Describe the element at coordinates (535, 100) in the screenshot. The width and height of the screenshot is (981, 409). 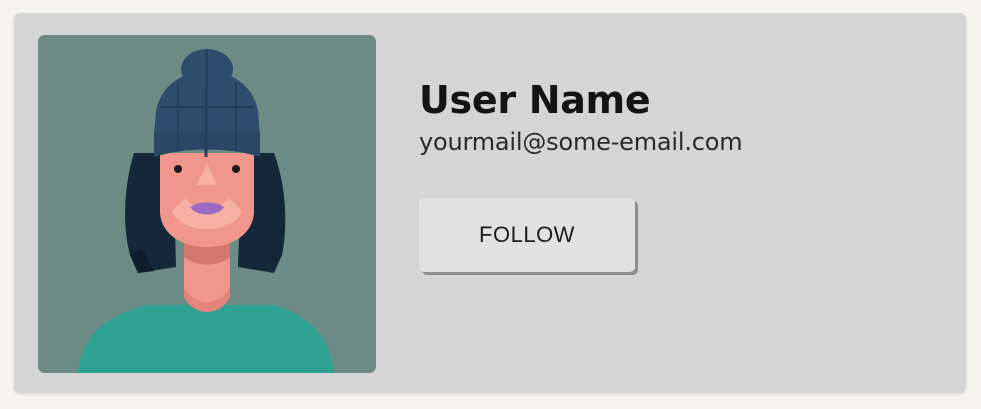
I see `user-name: User Name` at that location.